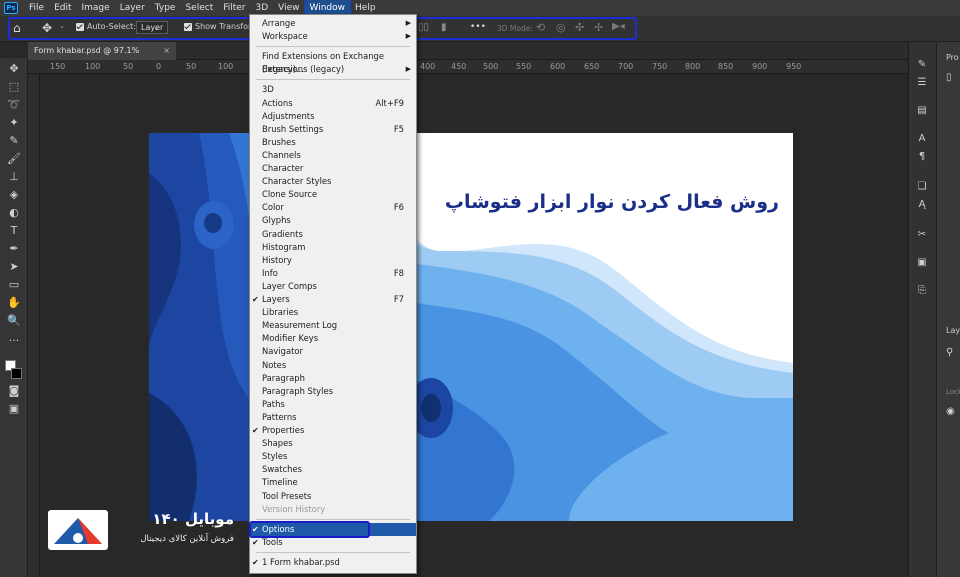 The width and height of the screenshot is (960, 577). I want to click on menu-item-extensions-legacy: Extensions (legacy) ▶, so click(333, 69).